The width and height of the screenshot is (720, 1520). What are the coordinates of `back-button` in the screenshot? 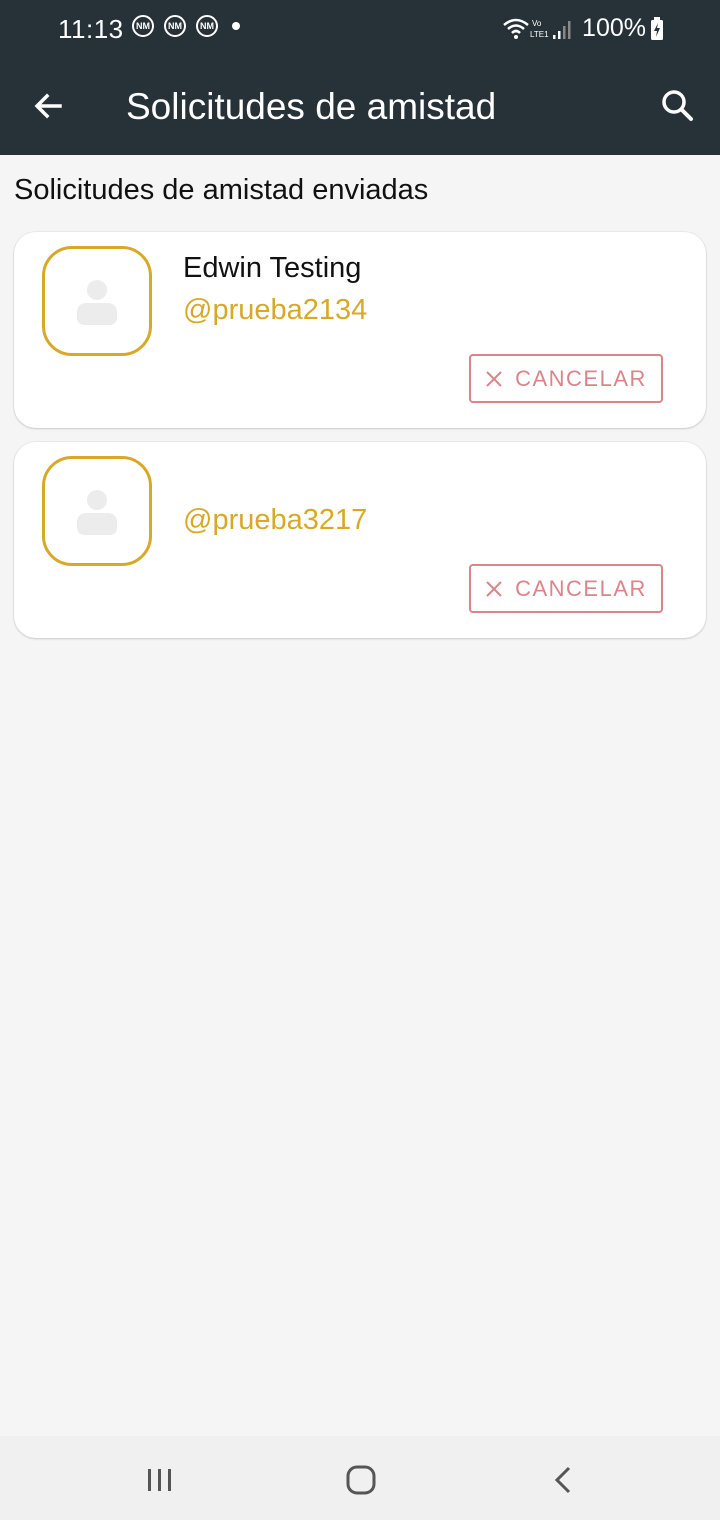 It's located at (48, 106).